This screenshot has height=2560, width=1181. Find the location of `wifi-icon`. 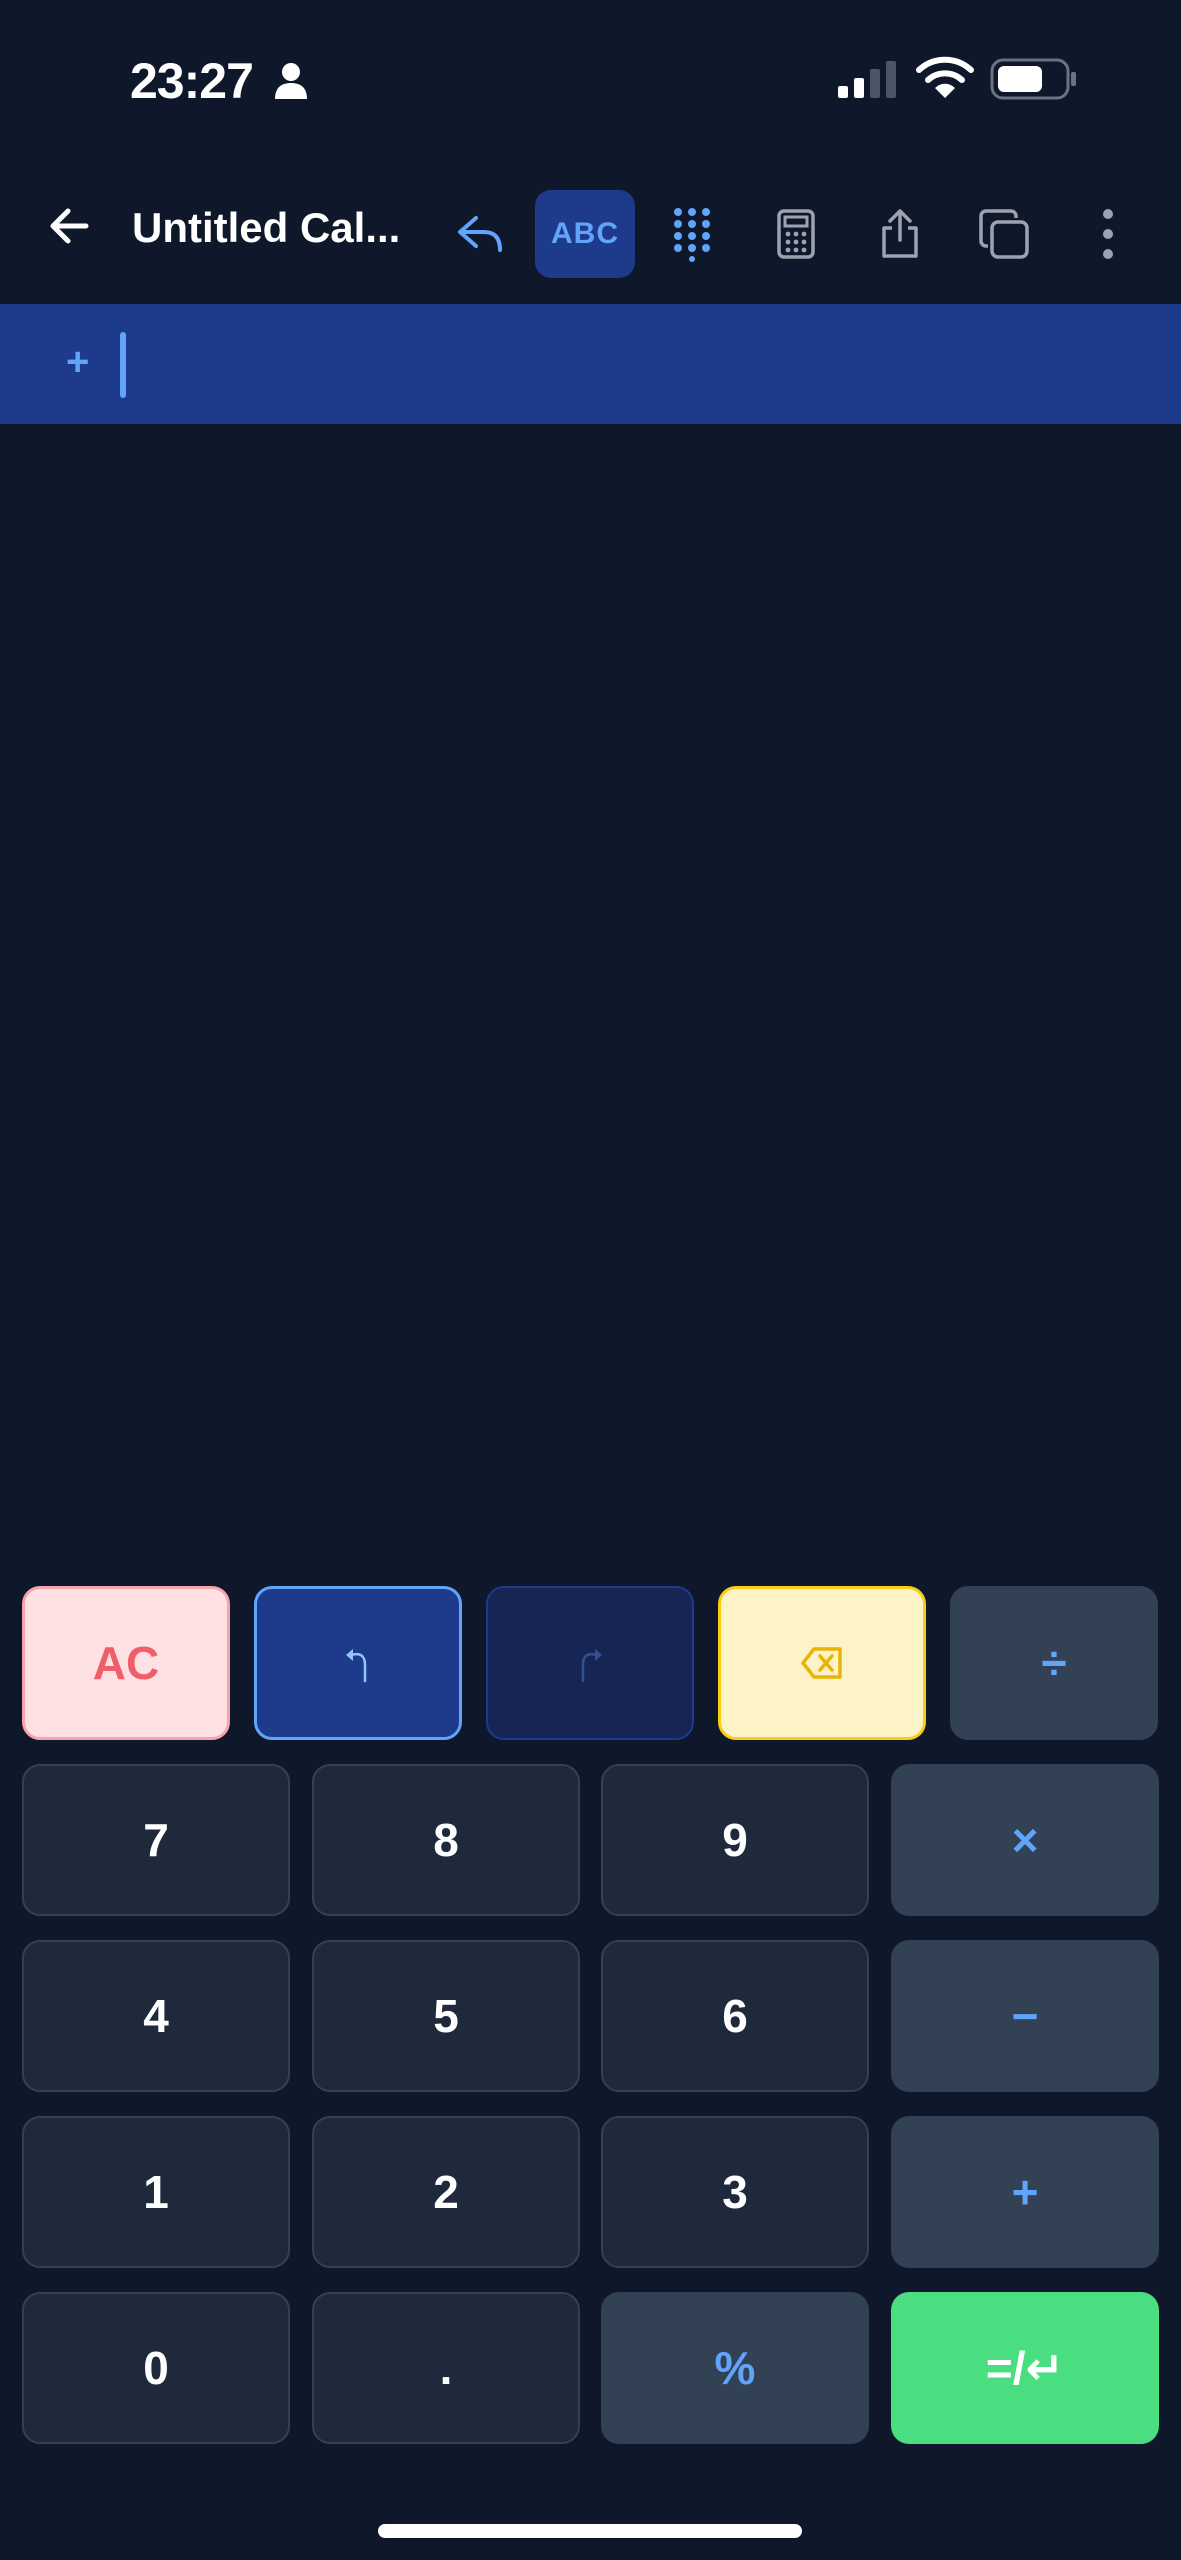

wifi-icon is located at coordinates (945, 77).